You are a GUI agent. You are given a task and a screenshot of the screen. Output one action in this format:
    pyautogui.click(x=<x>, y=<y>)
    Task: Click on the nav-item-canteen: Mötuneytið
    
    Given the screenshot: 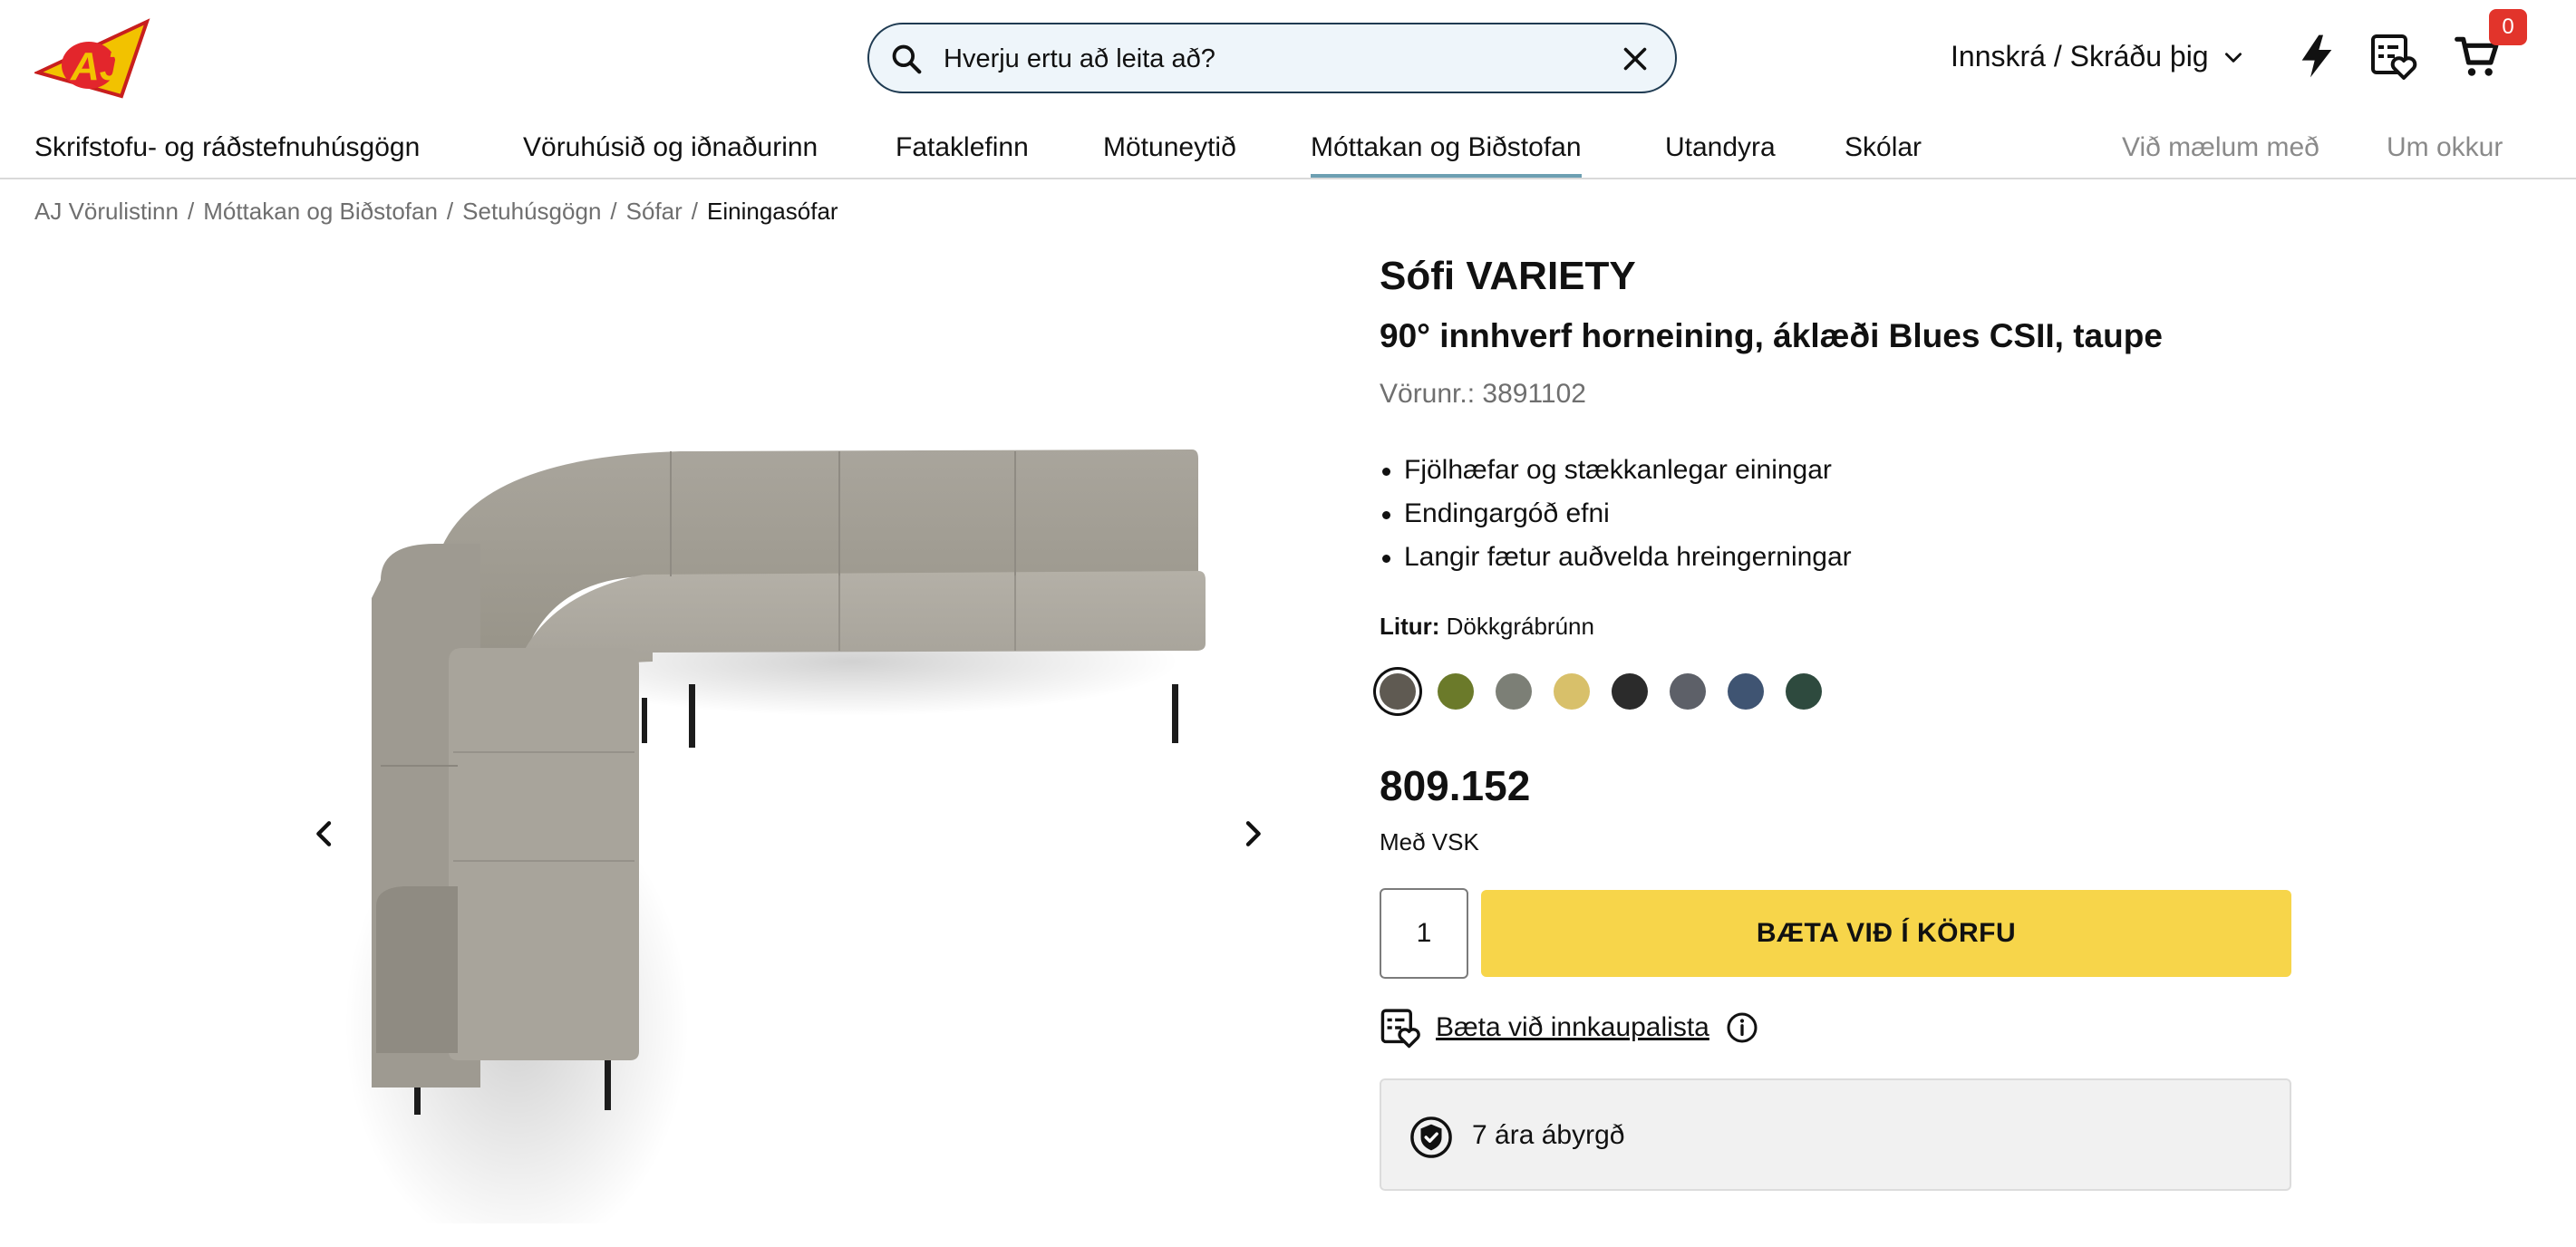 What is the action you would take?
    pyautogui.click(x=1169, y=147)
    